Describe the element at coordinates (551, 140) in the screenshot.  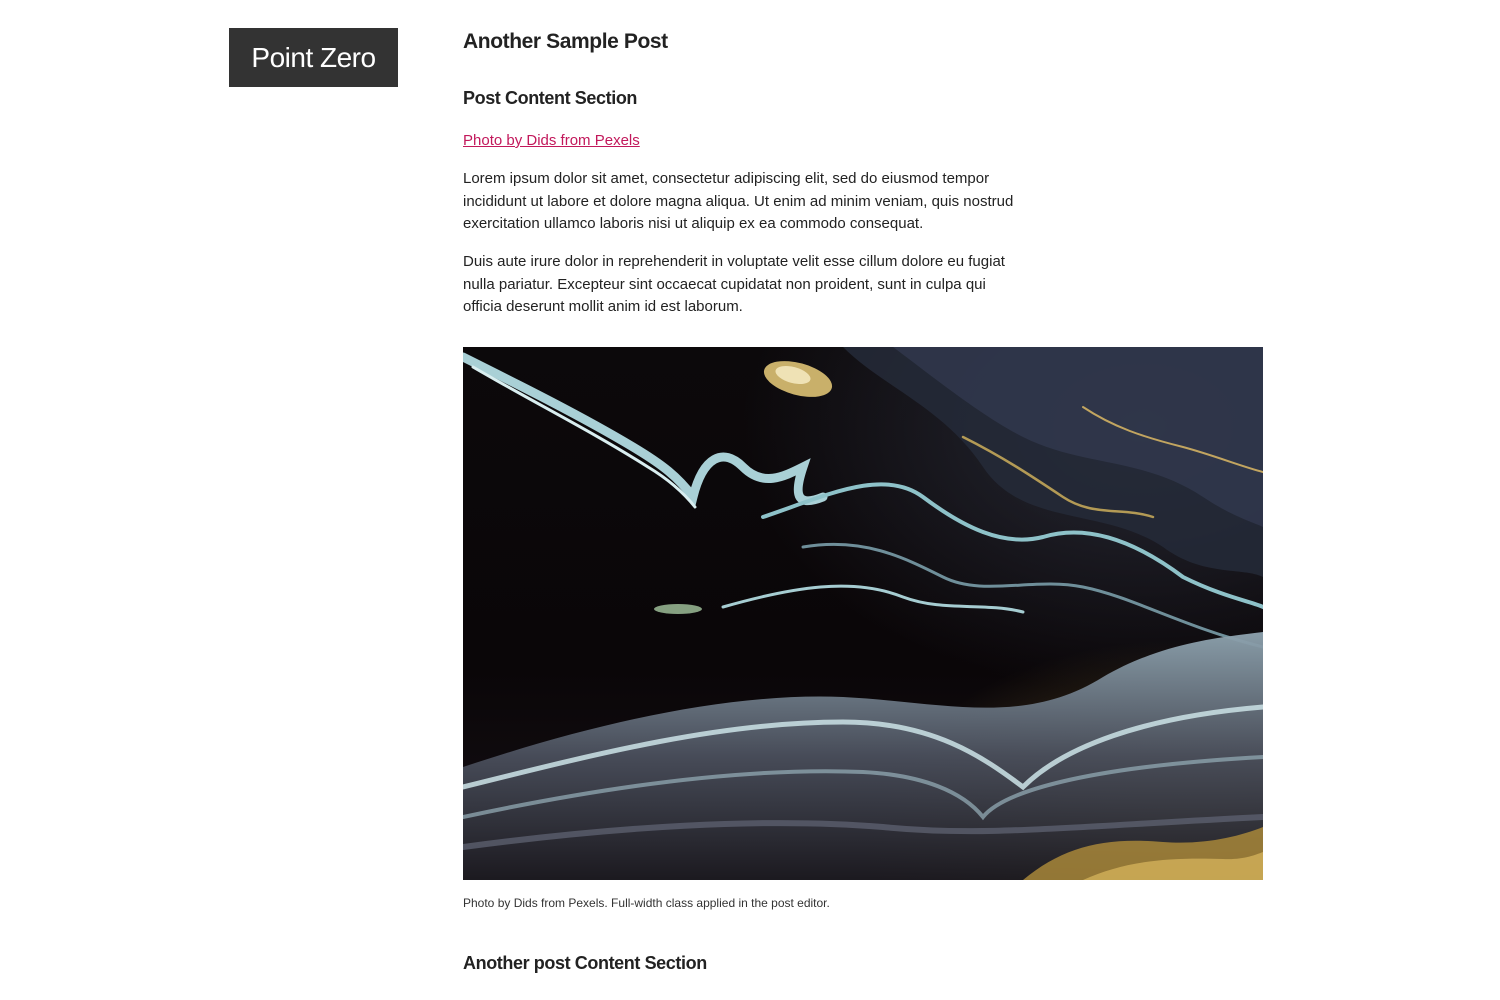
I see `photo-credit-link: Photo by Dids from Pexels` at that location.